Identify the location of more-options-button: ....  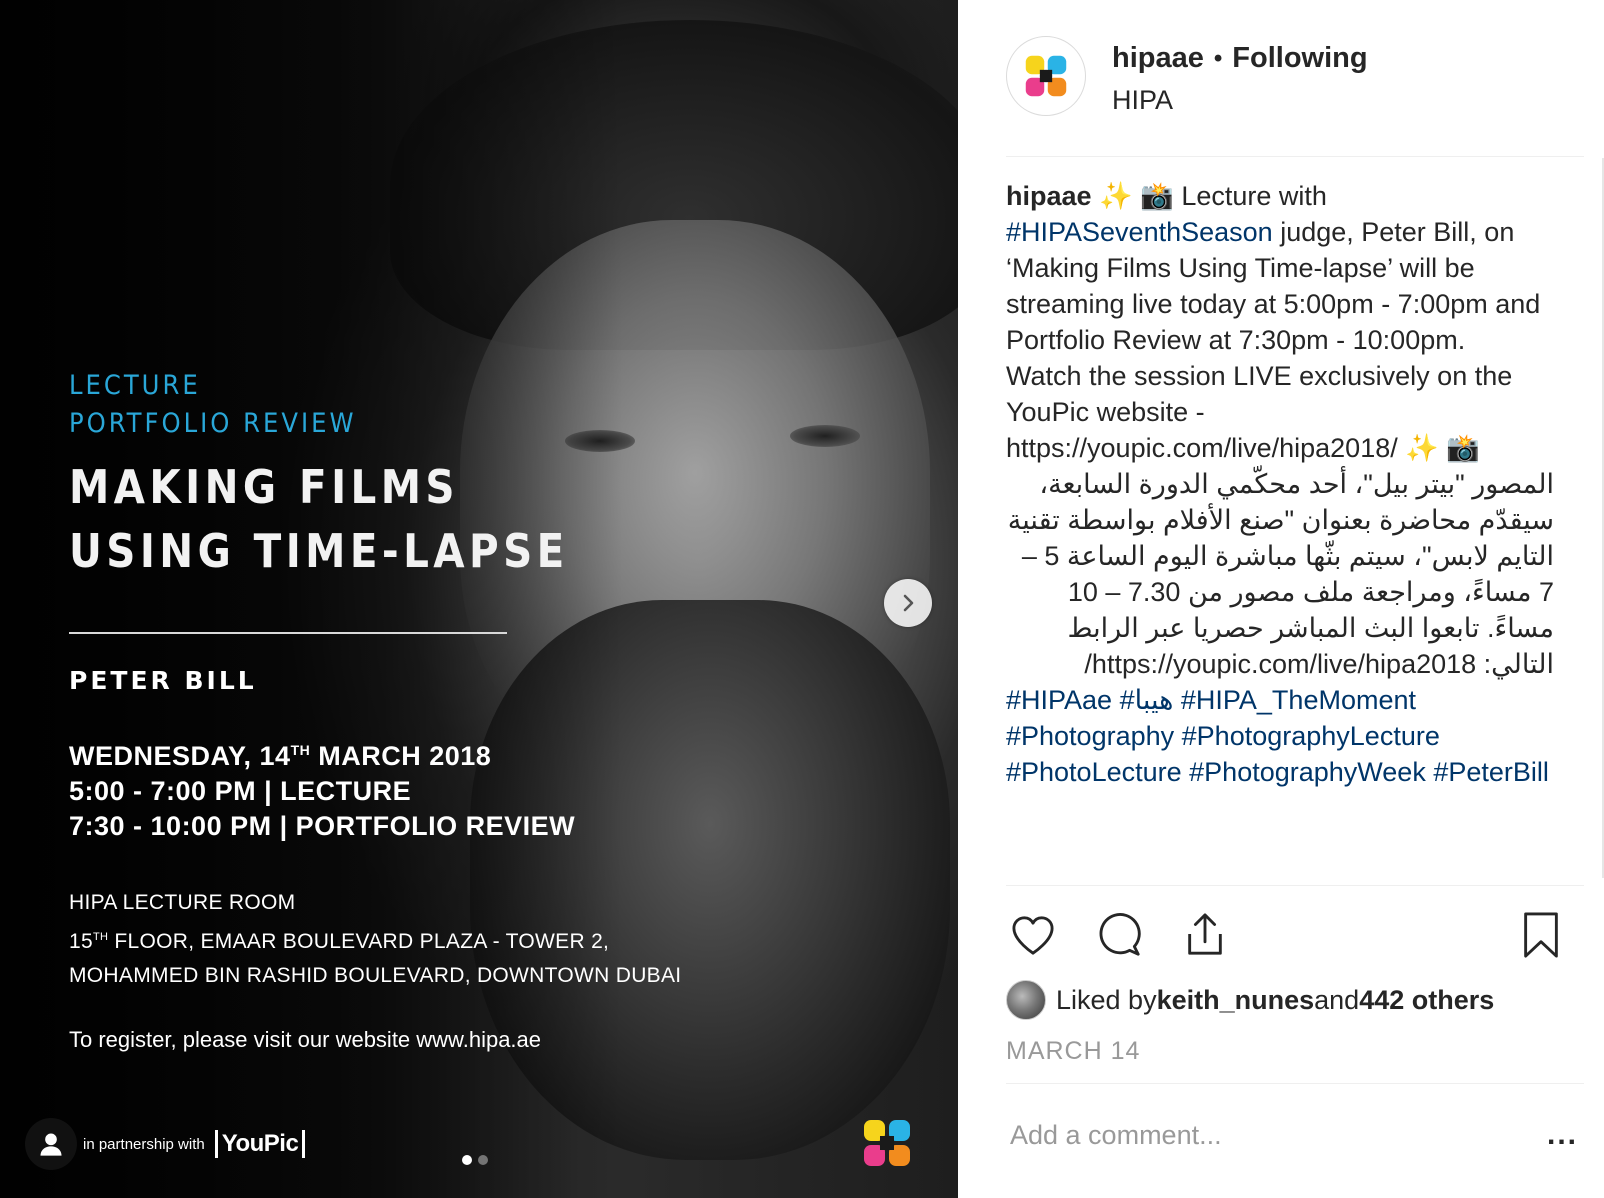
(1565, 1135).